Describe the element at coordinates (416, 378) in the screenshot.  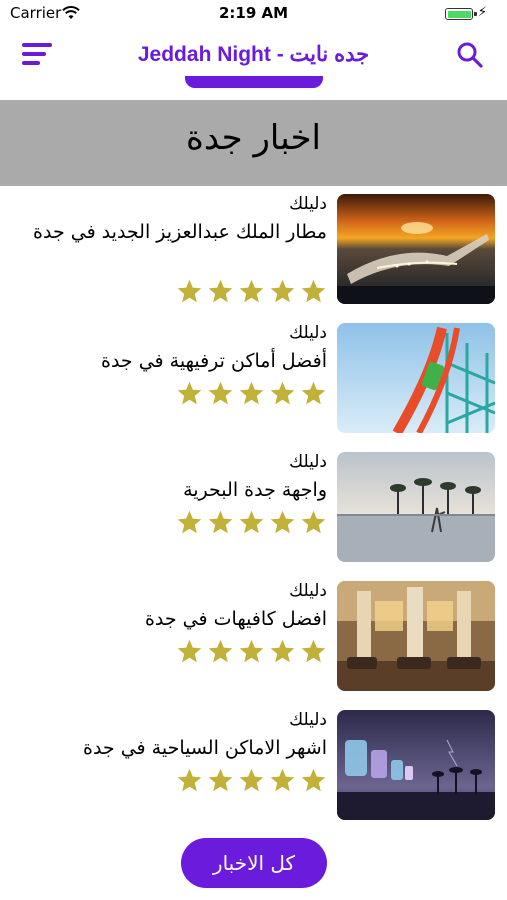
I see `rollercoaster-photo` at that location.